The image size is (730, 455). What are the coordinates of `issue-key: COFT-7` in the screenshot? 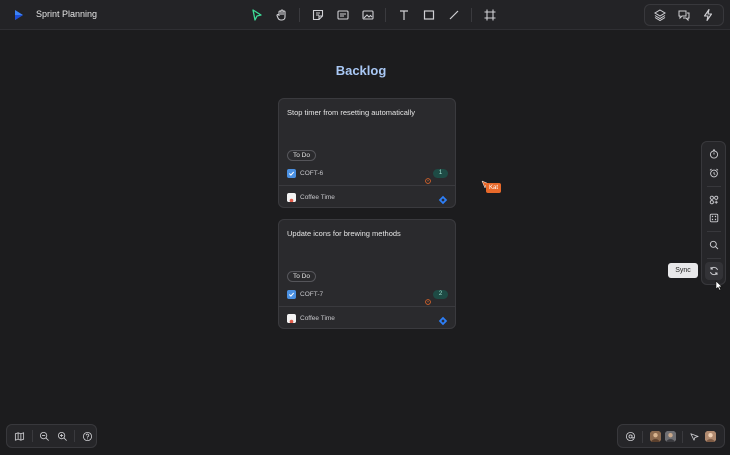 It's located at (311, 294).